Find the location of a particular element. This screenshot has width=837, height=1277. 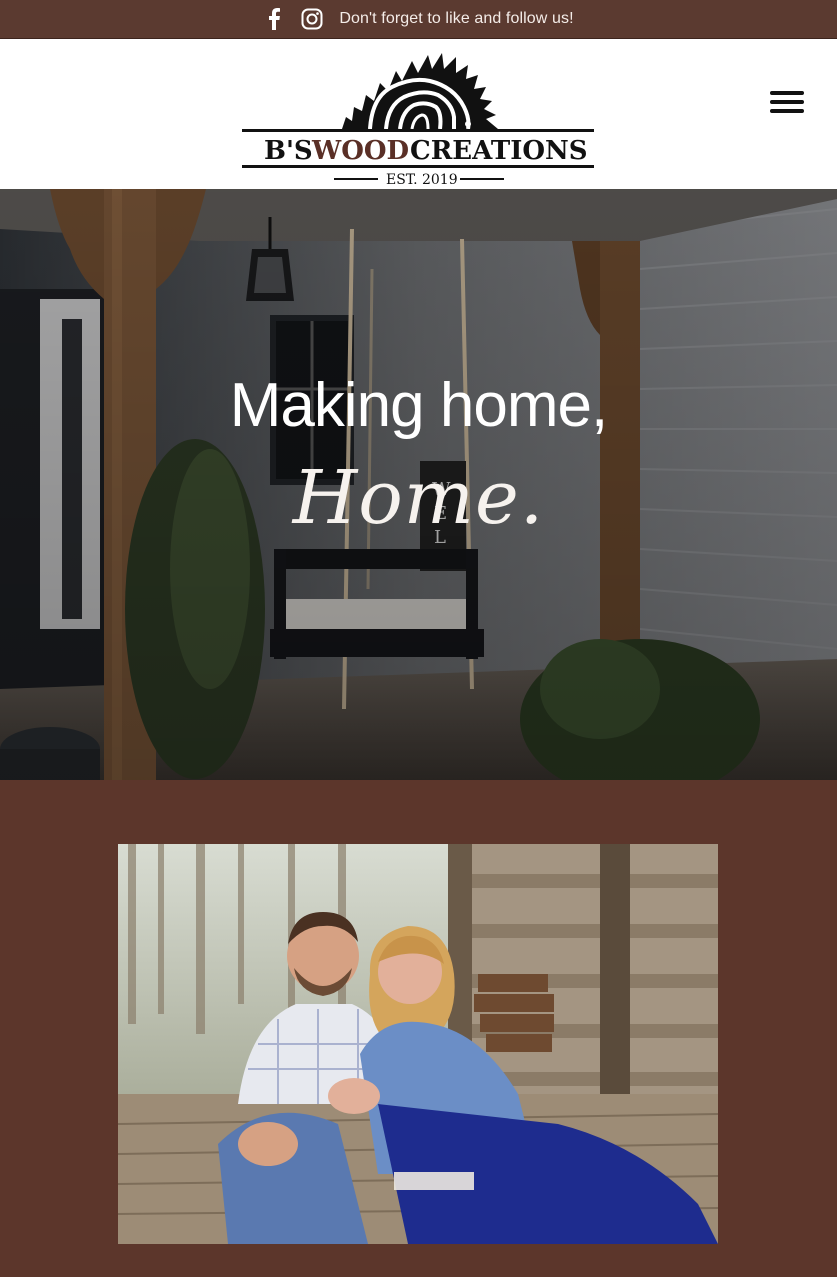

logo-established: EST. 2019 is located at coordinates (422, 178).